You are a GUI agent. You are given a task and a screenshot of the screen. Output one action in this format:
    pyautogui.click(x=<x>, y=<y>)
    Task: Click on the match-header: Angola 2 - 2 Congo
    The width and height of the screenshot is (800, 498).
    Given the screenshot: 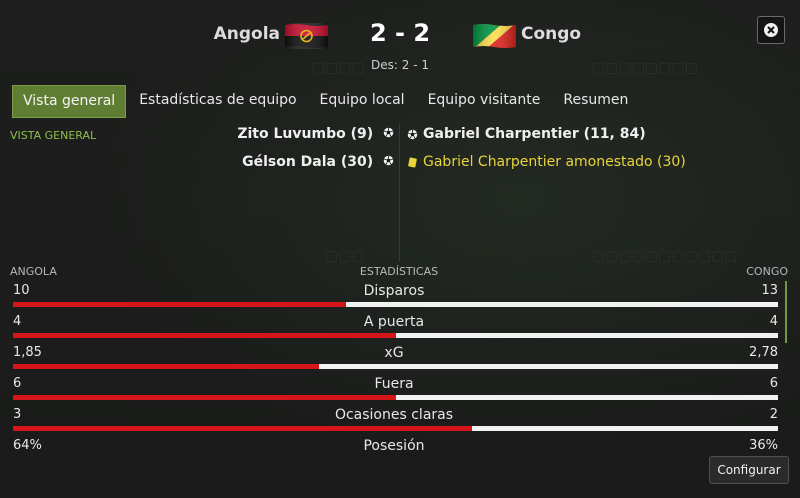 What is the action you would take?
    pyautogui.click(x=400, y=36)
    